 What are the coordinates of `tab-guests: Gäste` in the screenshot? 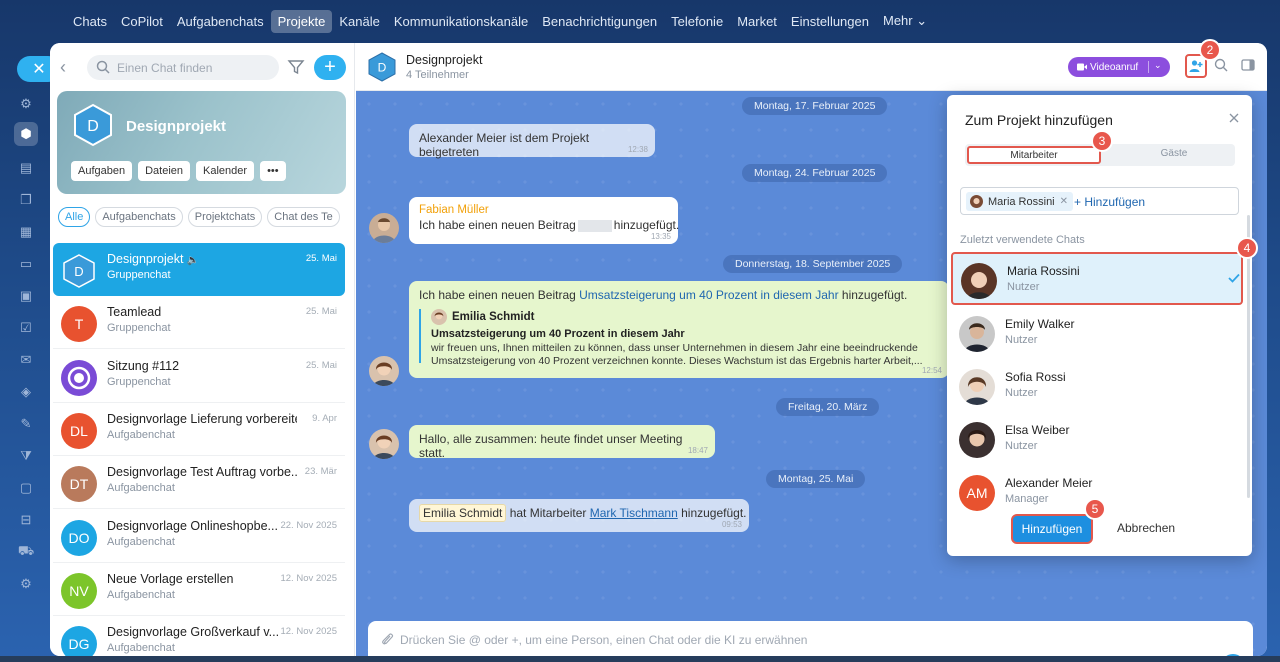 It's located at (1174, 153).